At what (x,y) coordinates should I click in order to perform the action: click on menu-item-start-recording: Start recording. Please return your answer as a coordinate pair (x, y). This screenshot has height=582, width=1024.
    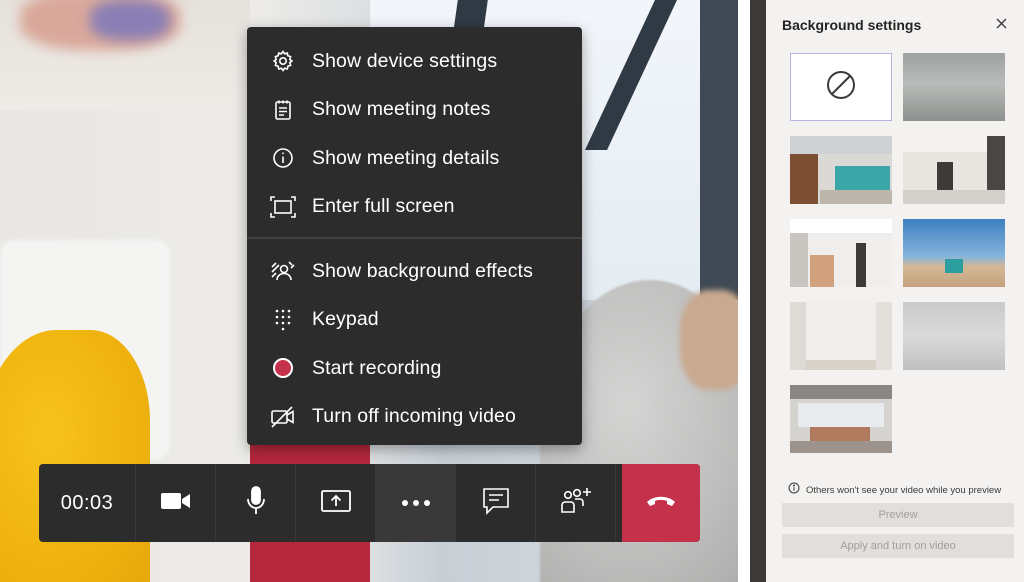
    Looking at the image, I should click on (414, 368).